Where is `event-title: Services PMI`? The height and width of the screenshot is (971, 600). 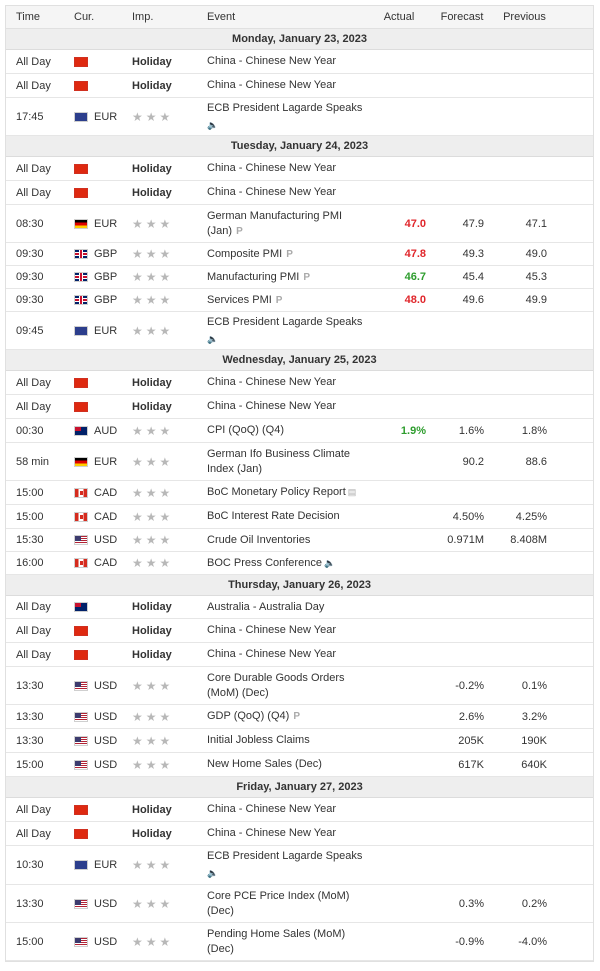 event-title: Services PMI is located at coordinates (239, 300).